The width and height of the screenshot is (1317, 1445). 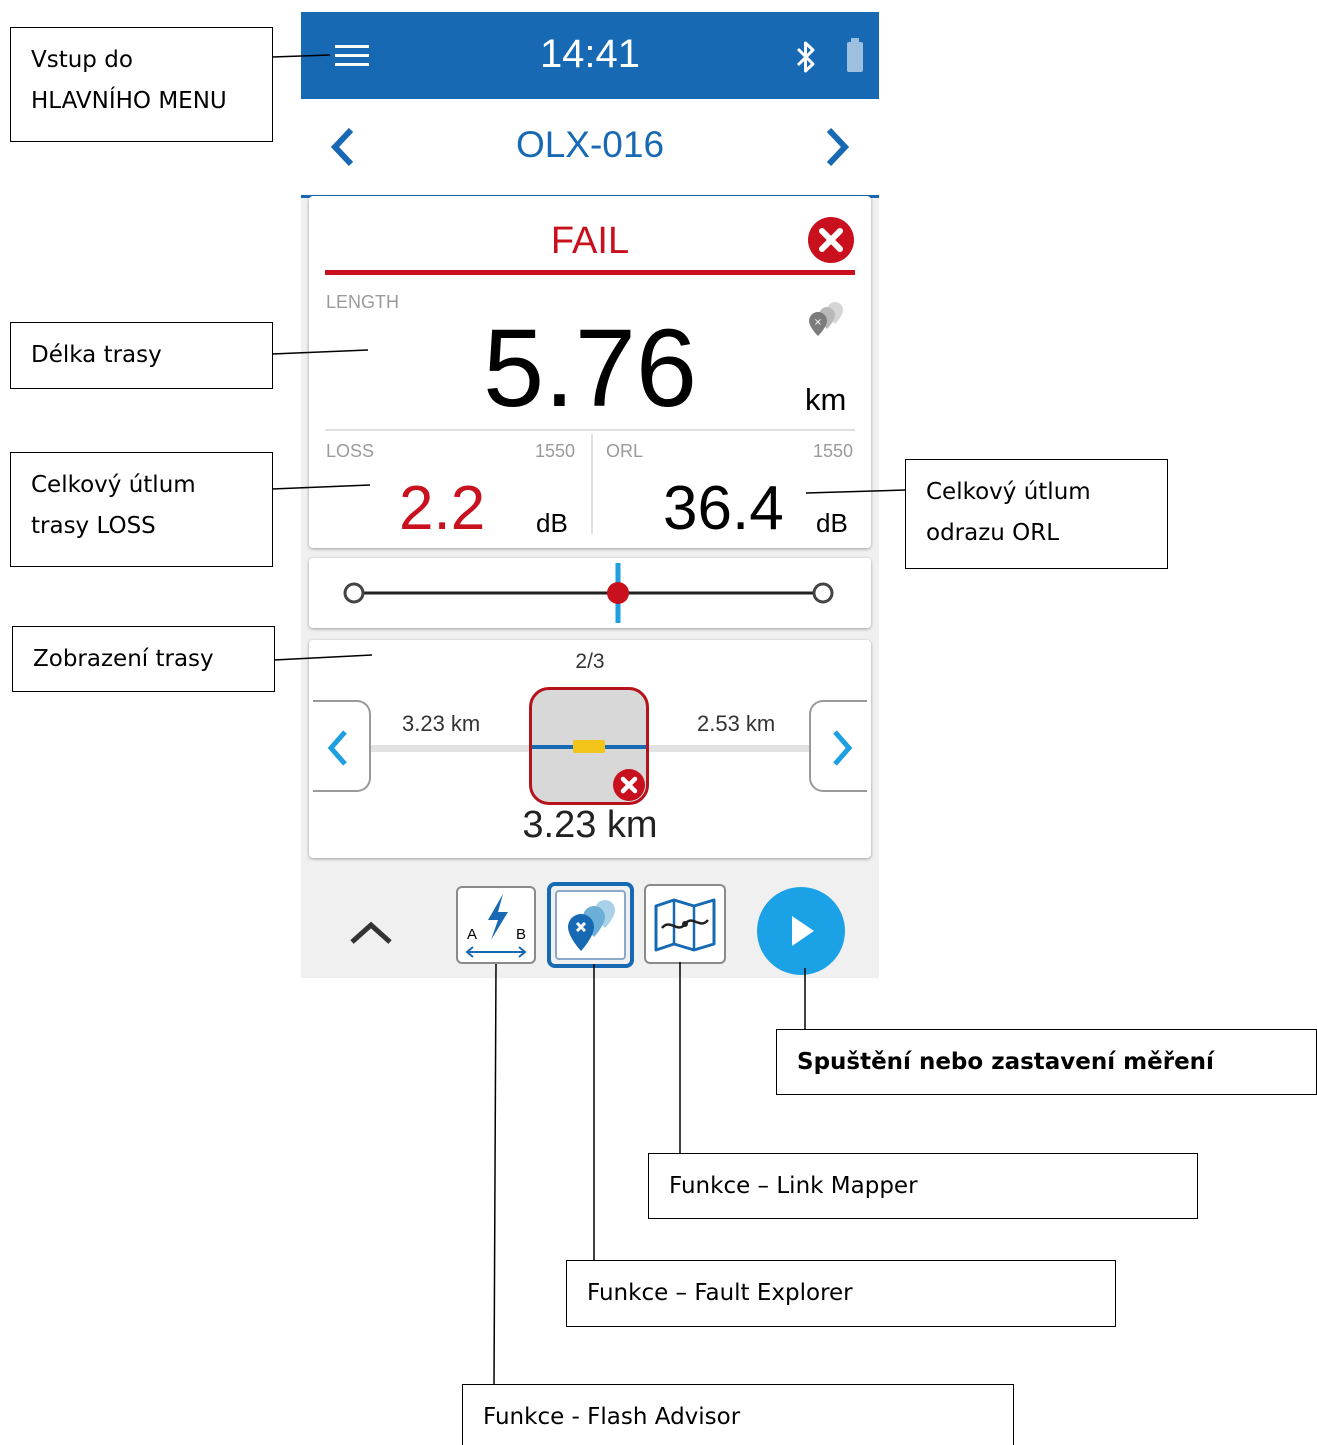 I want to click on flash-advisor-b-label: B, so click(x=521, y=934).